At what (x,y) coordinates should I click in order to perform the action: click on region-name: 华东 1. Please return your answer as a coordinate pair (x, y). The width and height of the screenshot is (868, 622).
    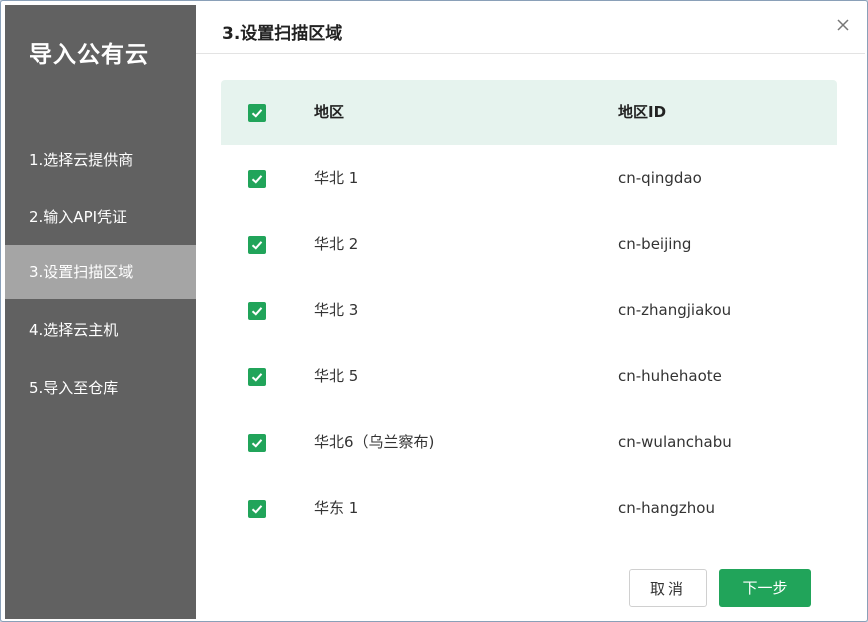
    Looking at the image, I should click on (336, 508).